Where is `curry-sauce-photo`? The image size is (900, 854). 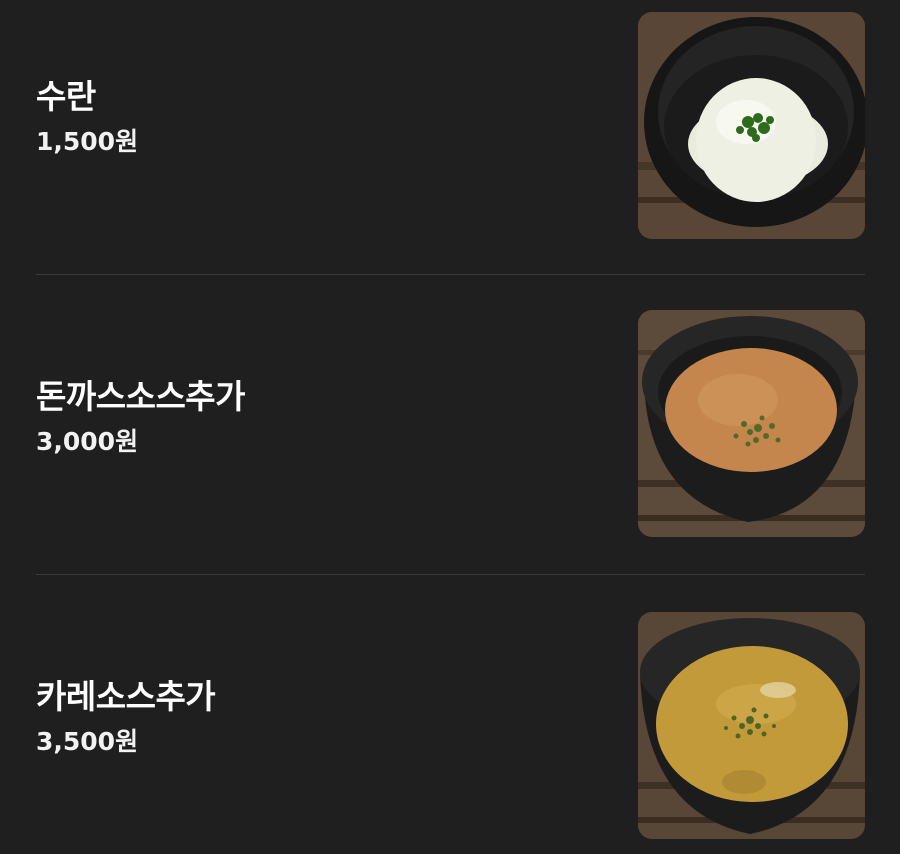 curry-sauce-photo is located at coordinates (751, 725).